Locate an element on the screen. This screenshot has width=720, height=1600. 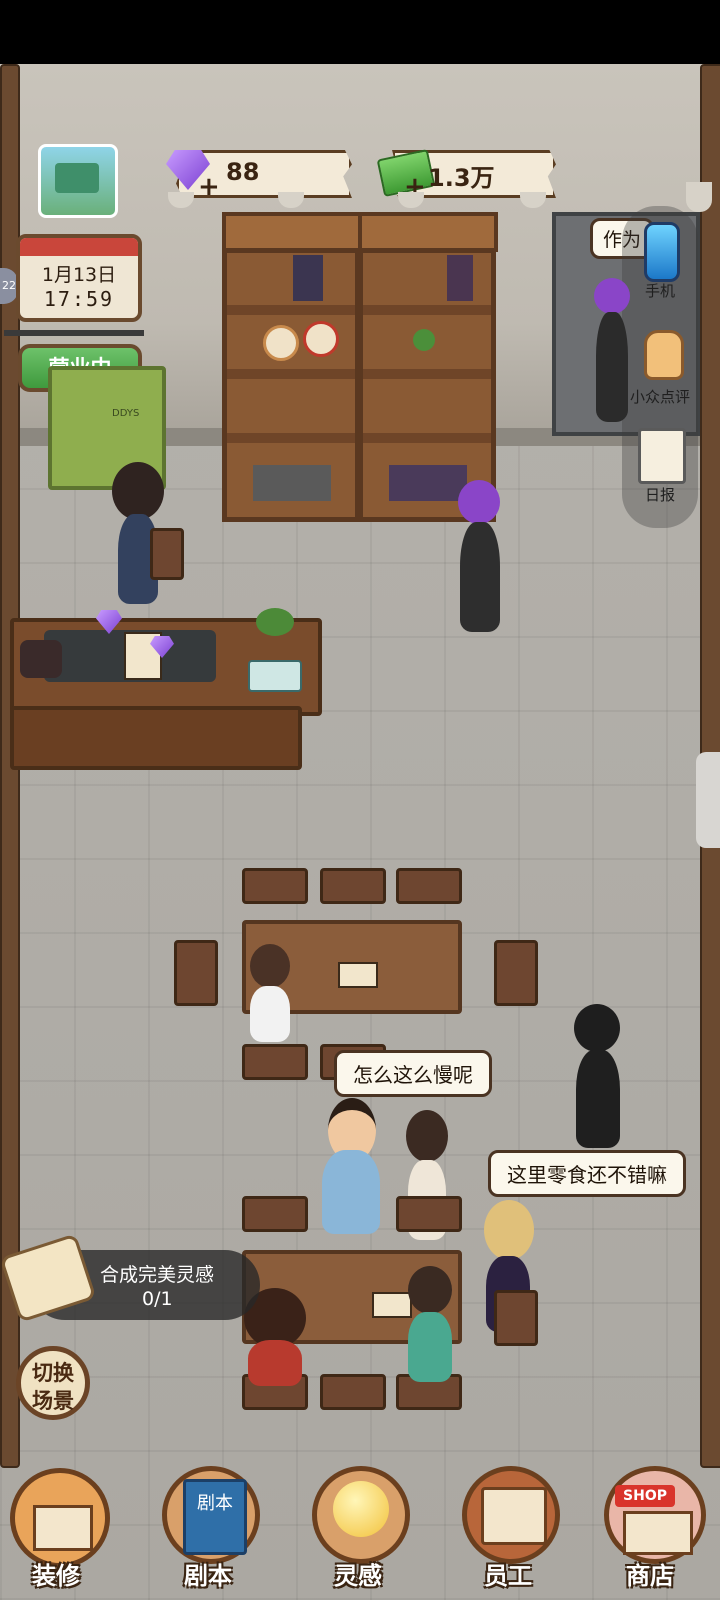
customer-black-cap is located at coordinates (598, 1078).